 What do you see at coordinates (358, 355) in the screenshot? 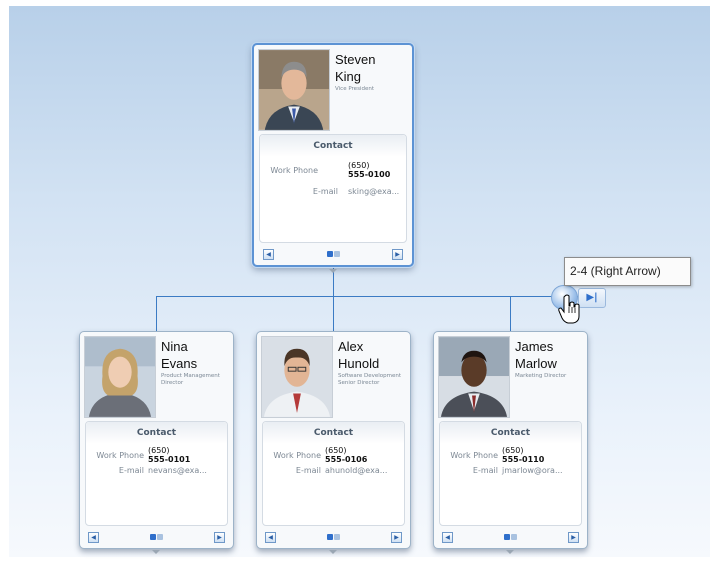
I see `employee-name: Alex Hunold` at bounding box center [358, 355].